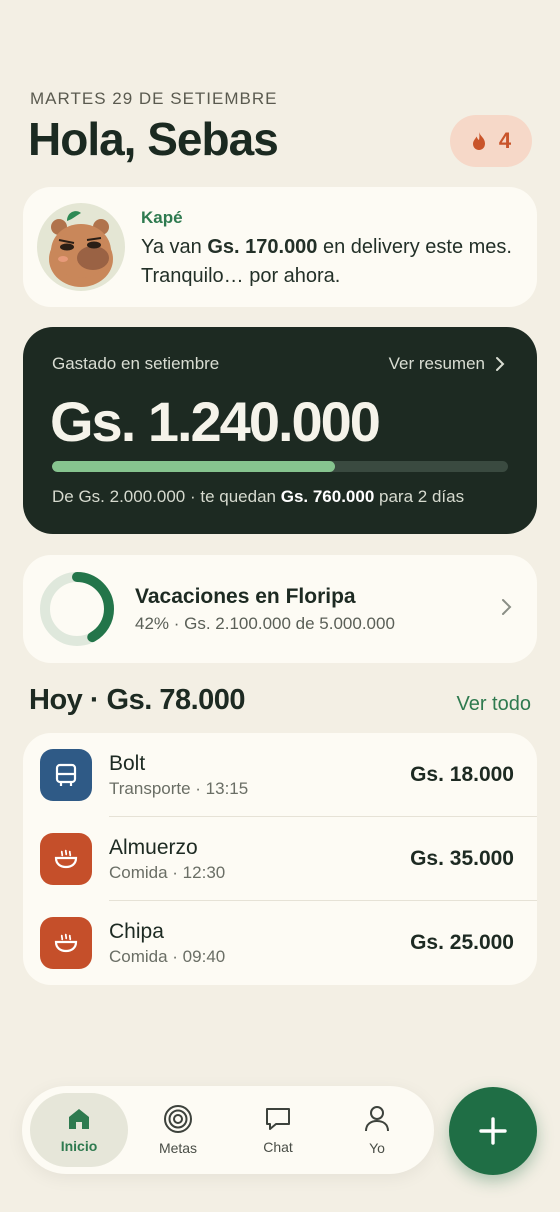 The height and width of the screenshot is (1212, 560). Describe the element at coordinates (167, 872) in the screenshot. I see `item-meta: Comida · 12:30` at that location.